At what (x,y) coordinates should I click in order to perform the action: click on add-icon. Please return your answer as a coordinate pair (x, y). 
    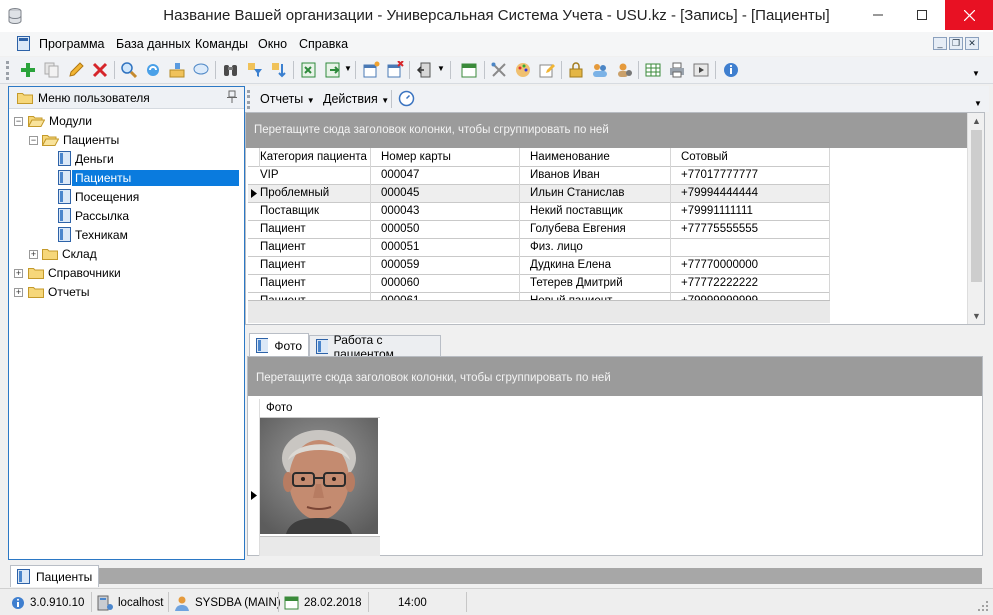
    Looking at the image, I should click on (28, 70).